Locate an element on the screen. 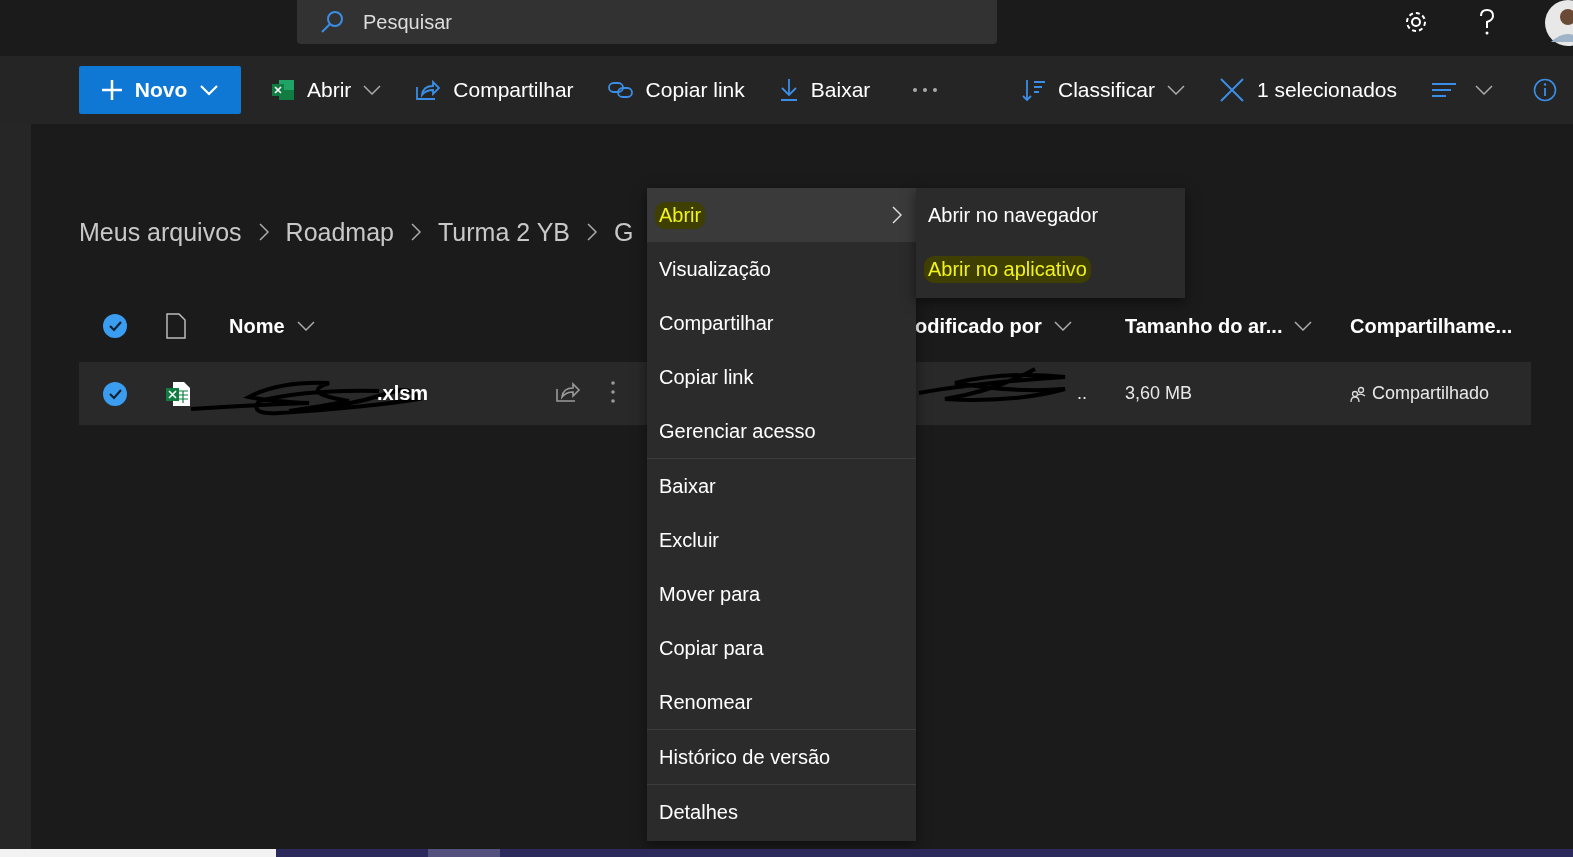 The image size is (1573, 857). modified-by-cell: .. is located at coordinates (1082, 393).